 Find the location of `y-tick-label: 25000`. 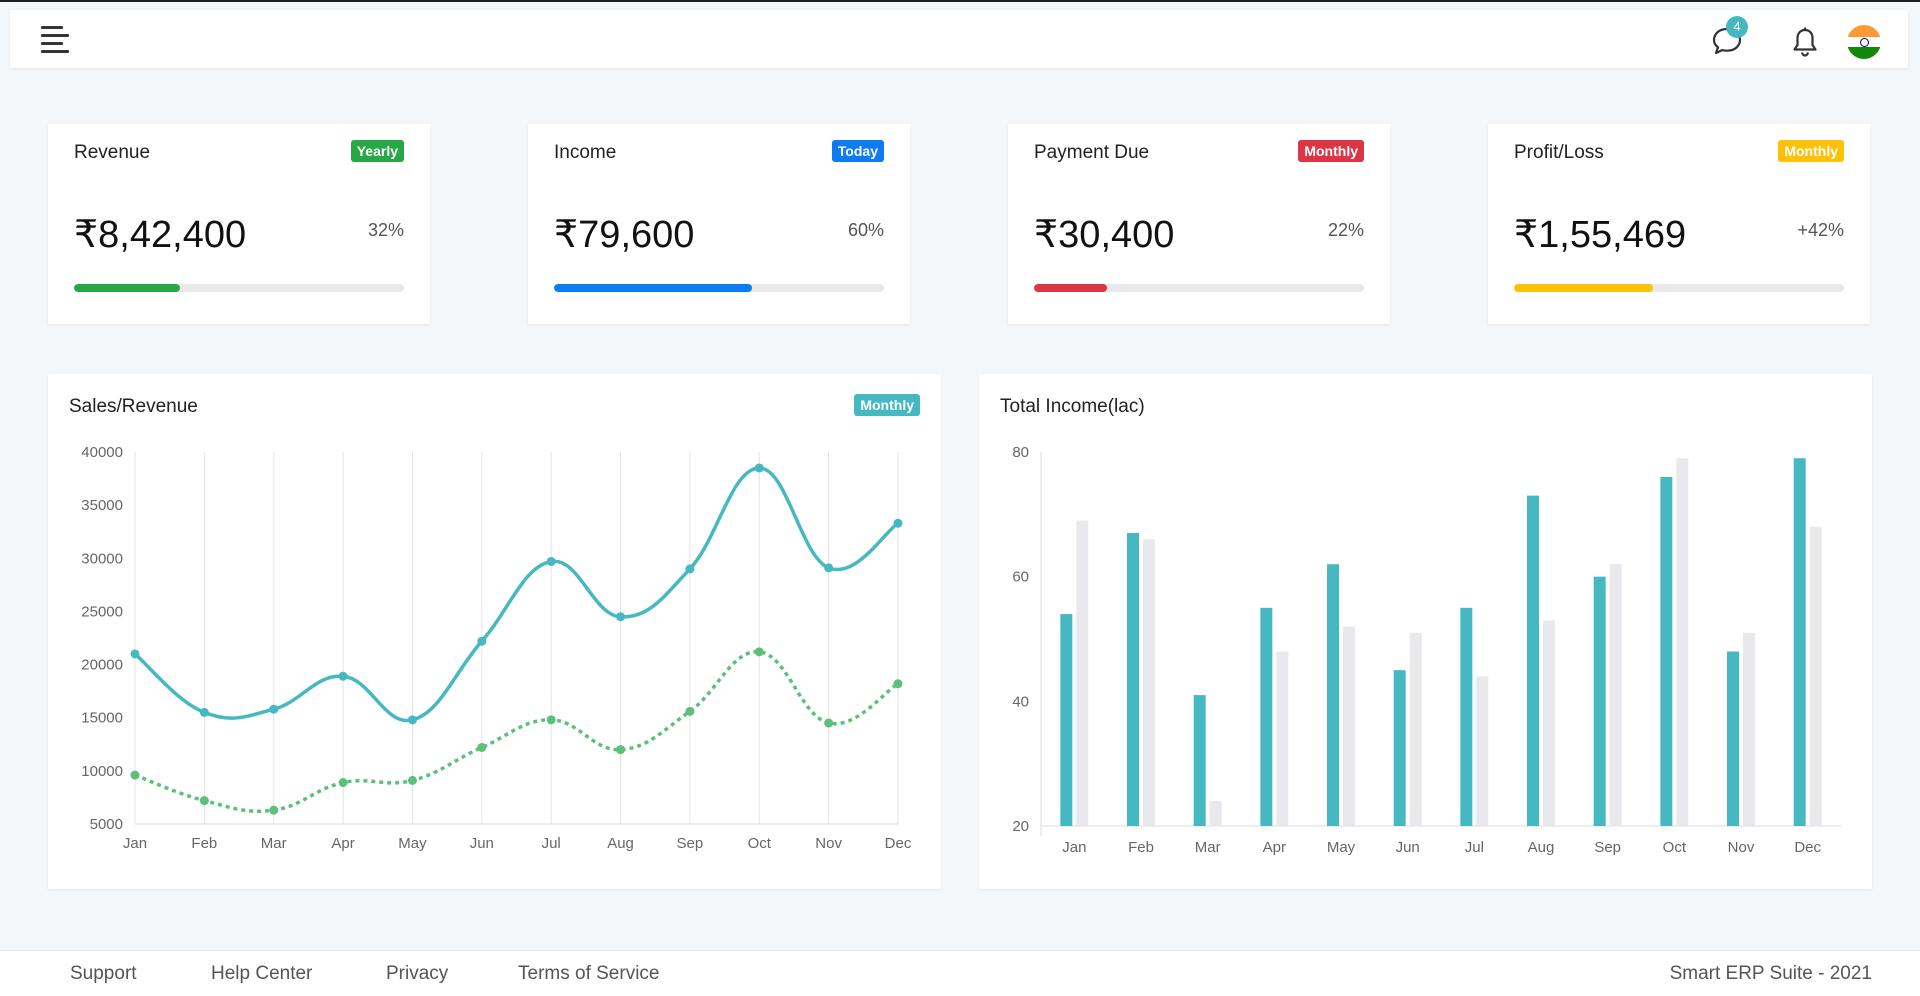

y-tick-label: 25000 is located at coordinates (102, 611).